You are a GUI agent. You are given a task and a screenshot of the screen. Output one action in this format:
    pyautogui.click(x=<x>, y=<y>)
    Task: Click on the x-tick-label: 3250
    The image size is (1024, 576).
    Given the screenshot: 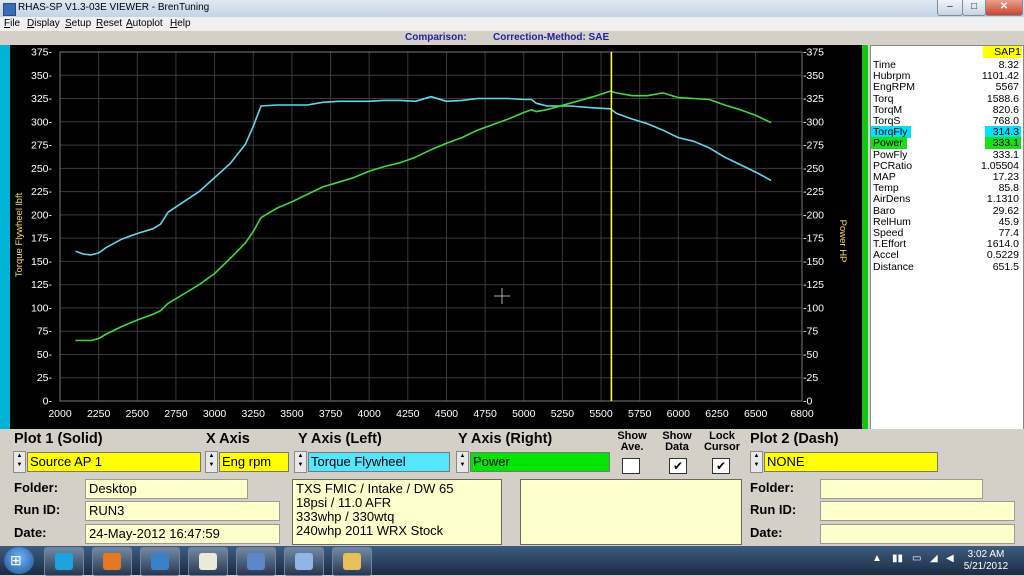 What is the action you would take?
    pyautogui.click(x=254, y=414)
    